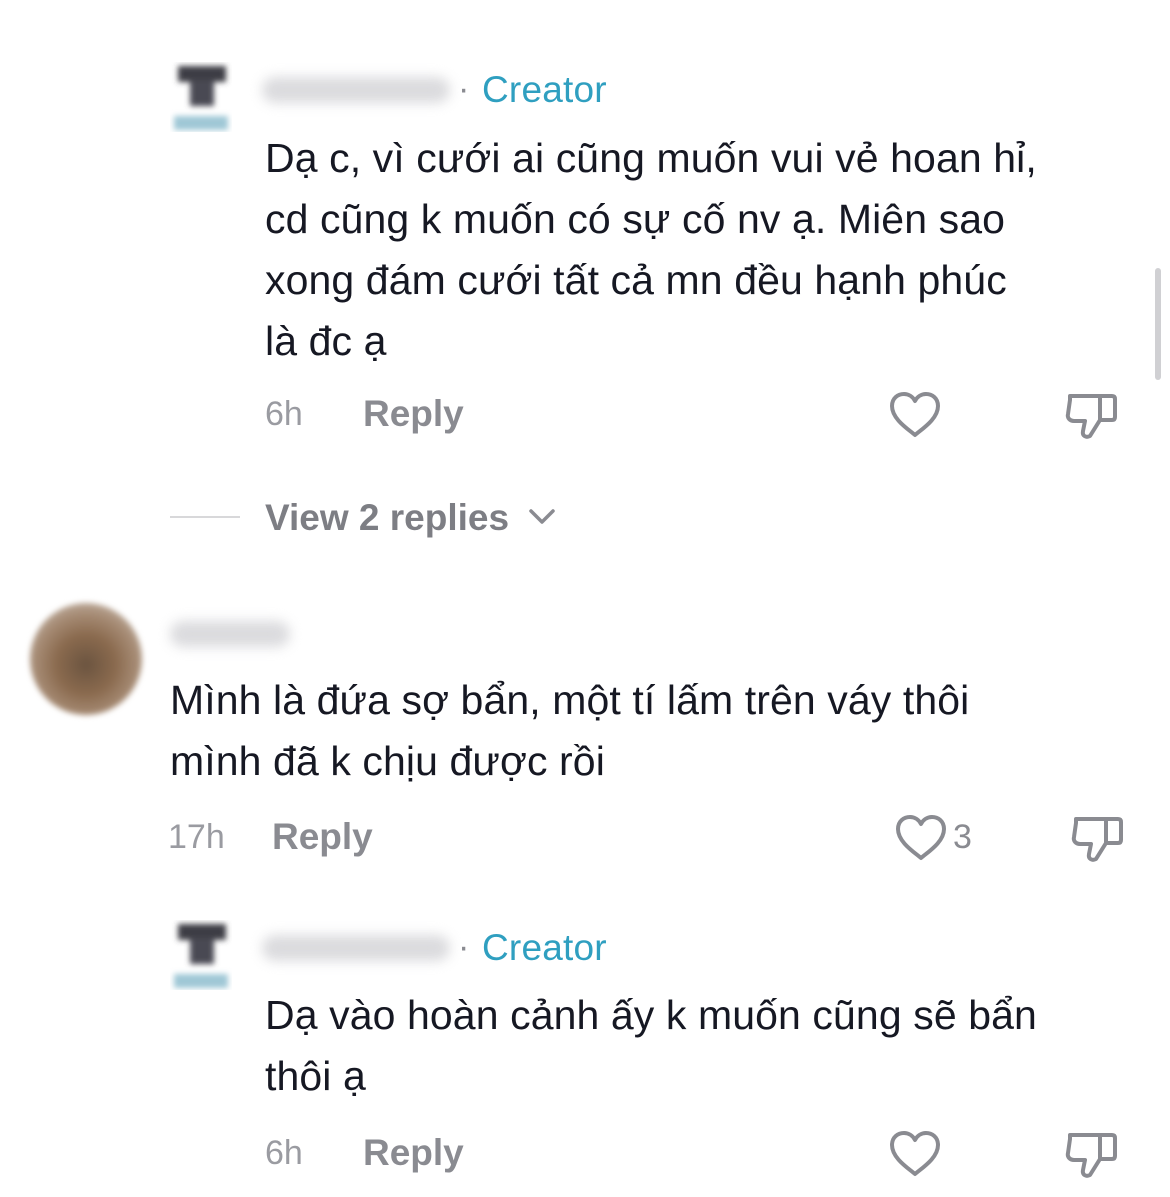  What do you see at coordinates (205, 517) in the screenshot?
I see `divider-line` at bounding box center [205, 517].